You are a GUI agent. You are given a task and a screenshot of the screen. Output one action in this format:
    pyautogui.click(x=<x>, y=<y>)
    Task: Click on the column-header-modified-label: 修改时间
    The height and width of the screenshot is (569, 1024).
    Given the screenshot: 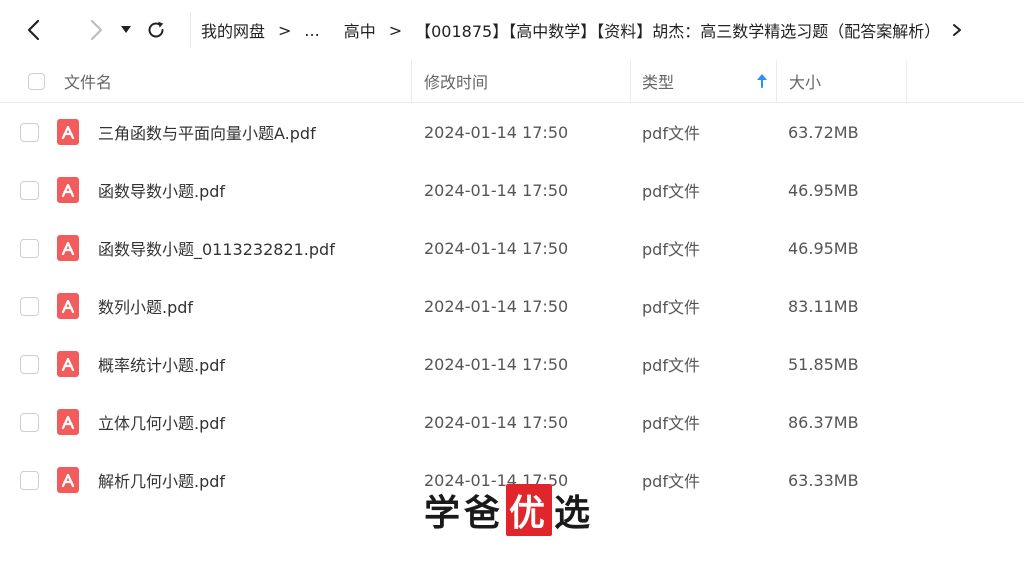 What is the action you would take?
    pyautogui.click(x=456, y=82)
    